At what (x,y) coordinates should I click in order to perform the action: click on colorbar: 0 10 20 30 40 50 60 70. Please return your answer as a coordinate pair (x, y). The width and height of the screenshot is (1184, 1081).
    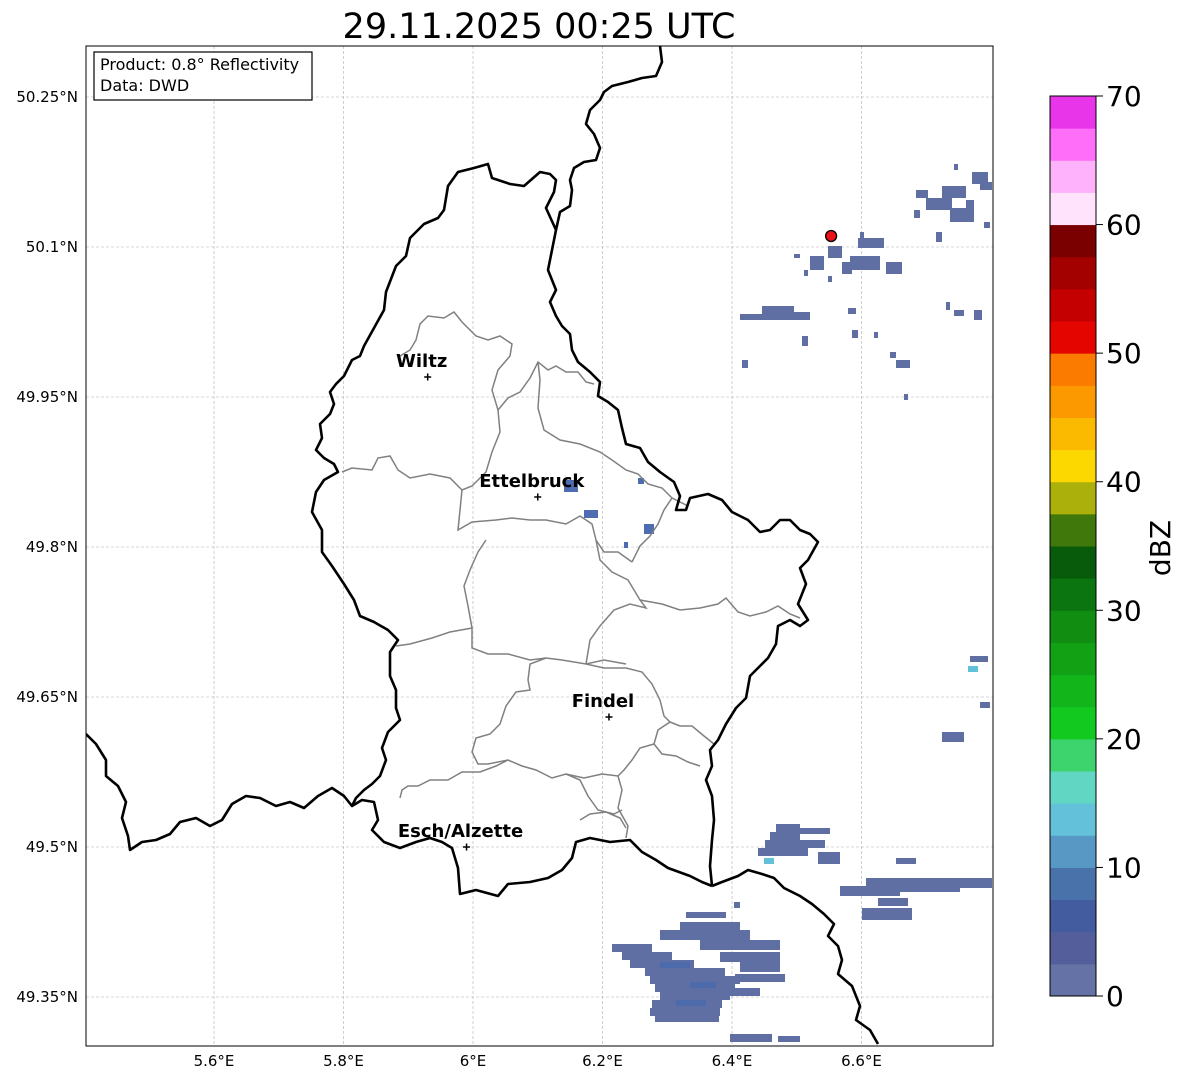
    Looking at the image, I should click on (1095, 546).